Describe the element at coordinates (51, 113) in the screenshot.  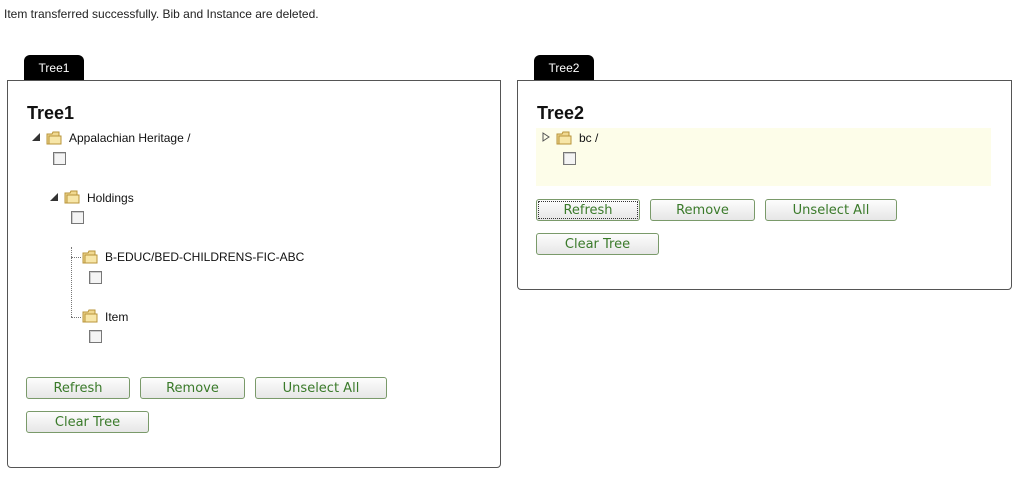
I see `tree1-title: Tree1` at that location.